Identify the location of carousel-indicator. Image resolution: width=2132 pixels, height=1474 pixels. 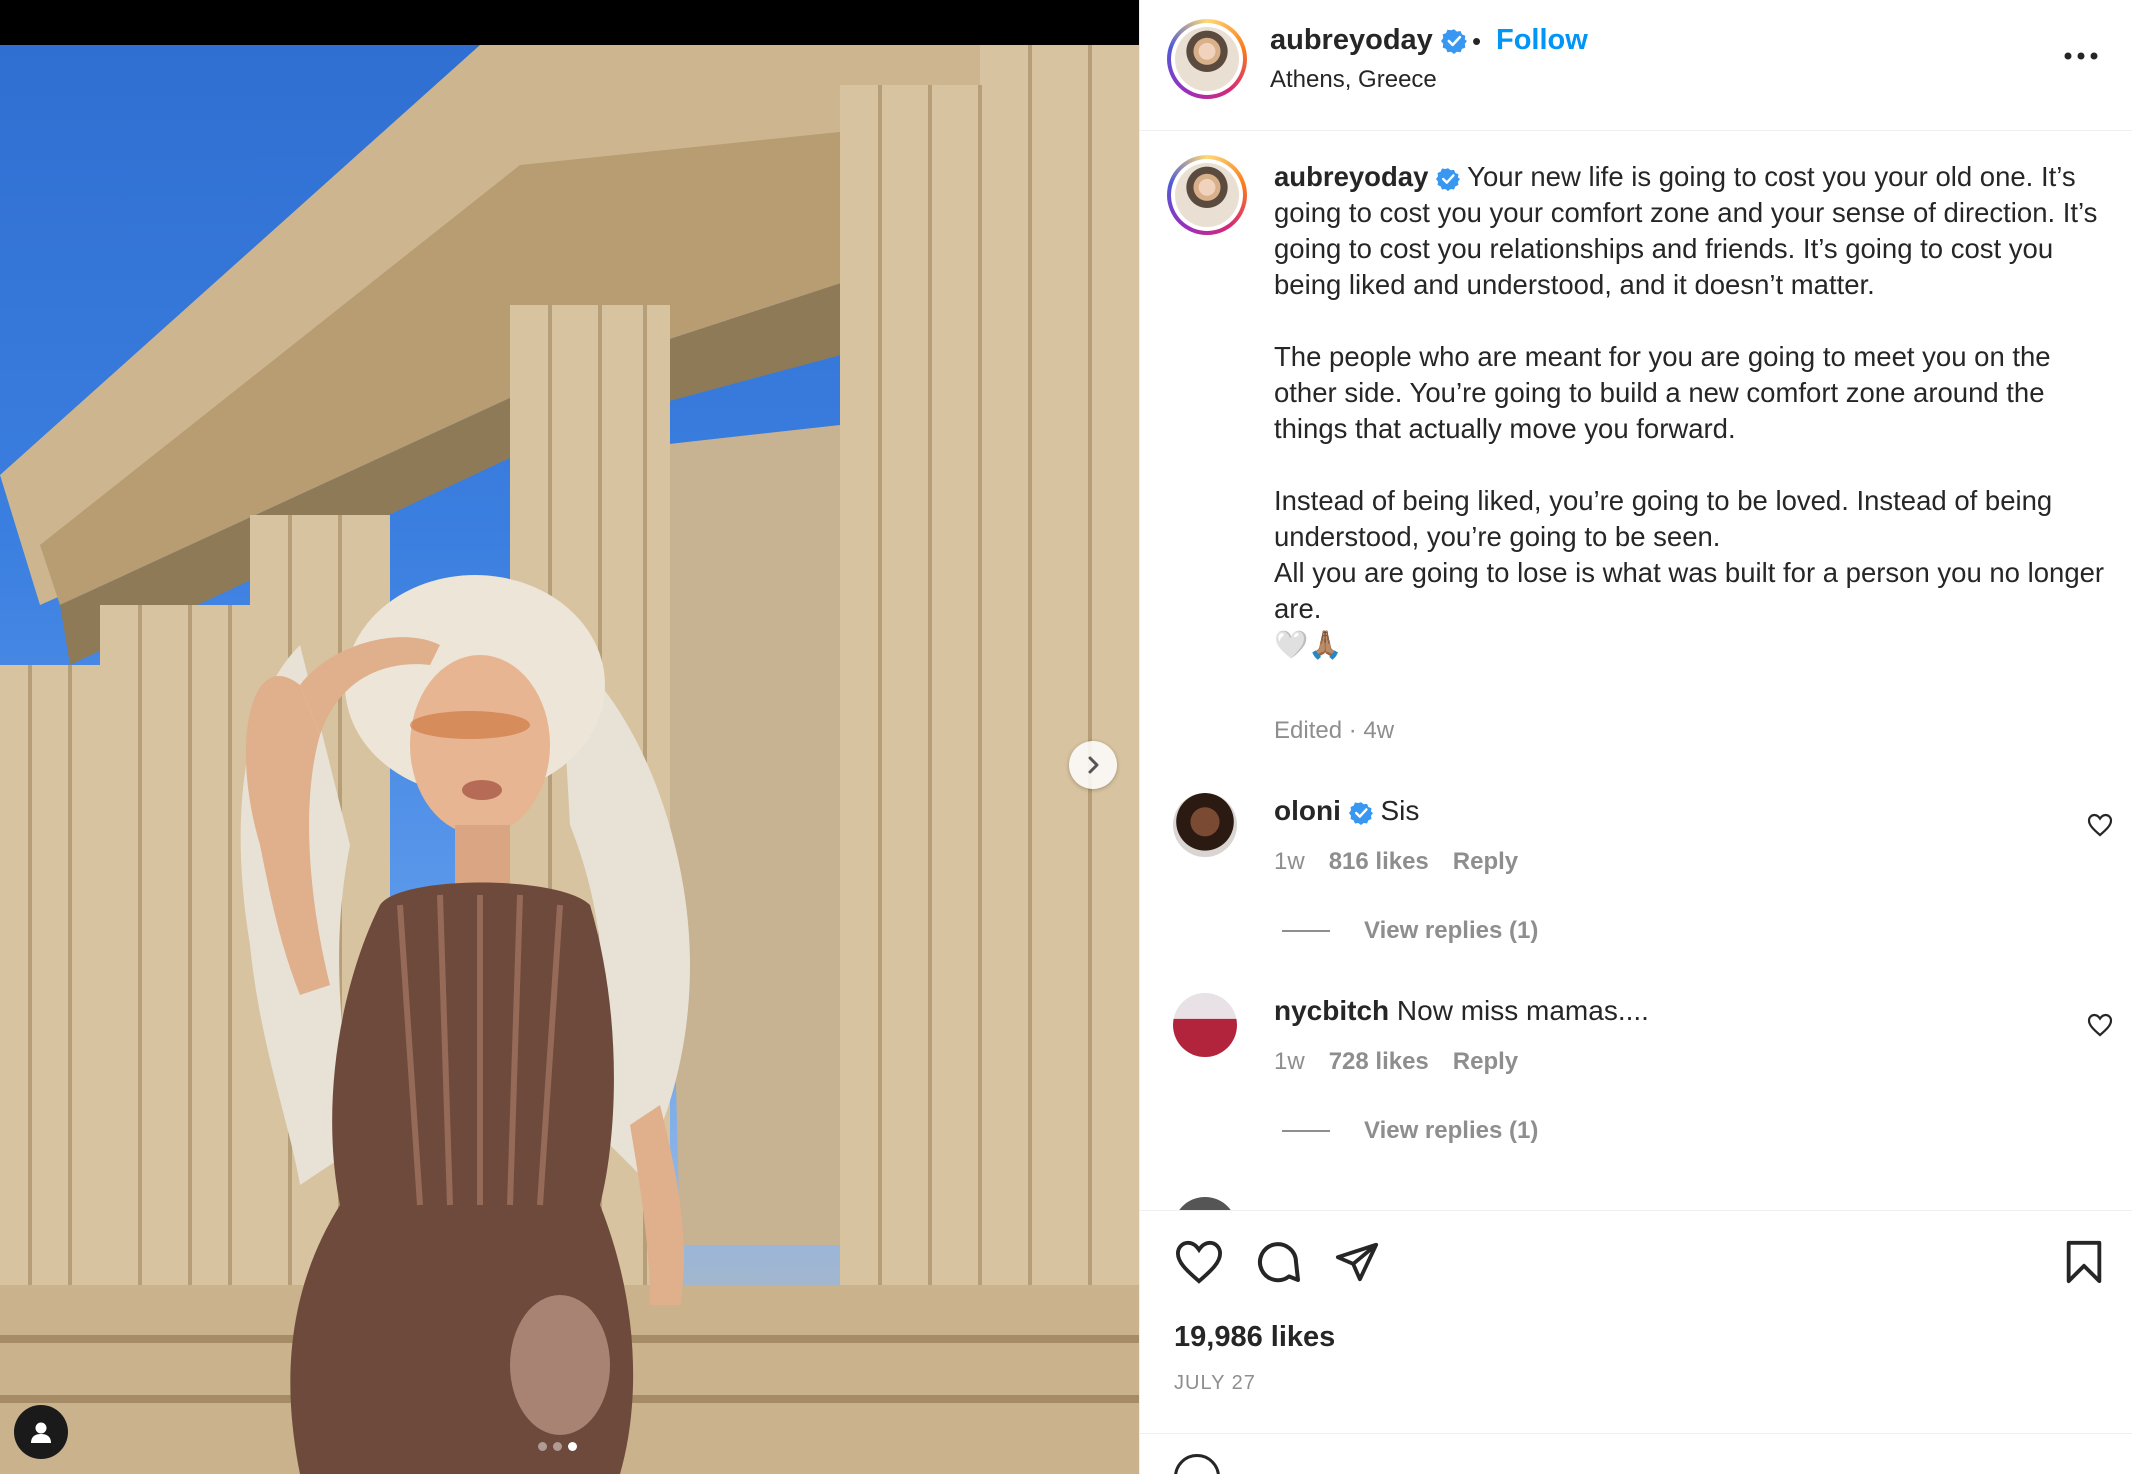
(557, 1446).